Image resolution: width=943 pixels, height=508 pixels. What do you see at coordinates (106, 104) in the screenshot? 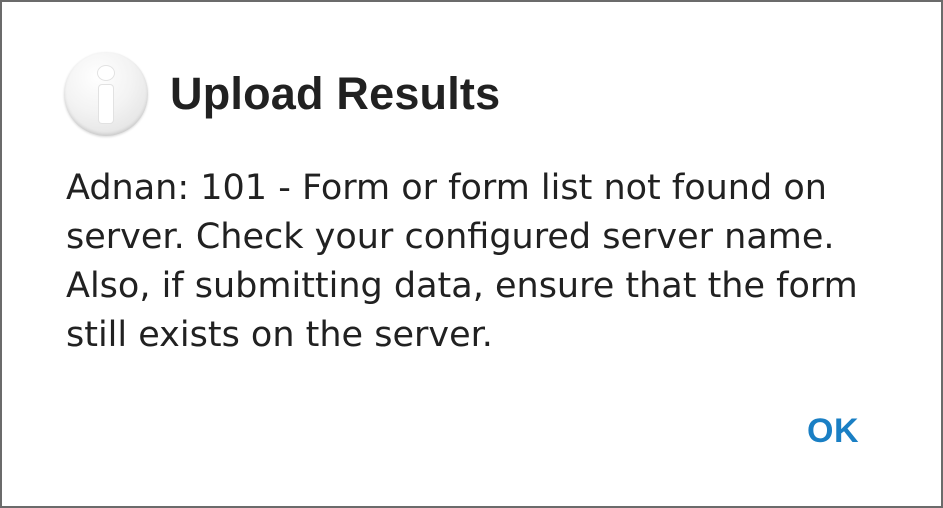
I see `info-icon-stem` at bounding box center [106, 104].